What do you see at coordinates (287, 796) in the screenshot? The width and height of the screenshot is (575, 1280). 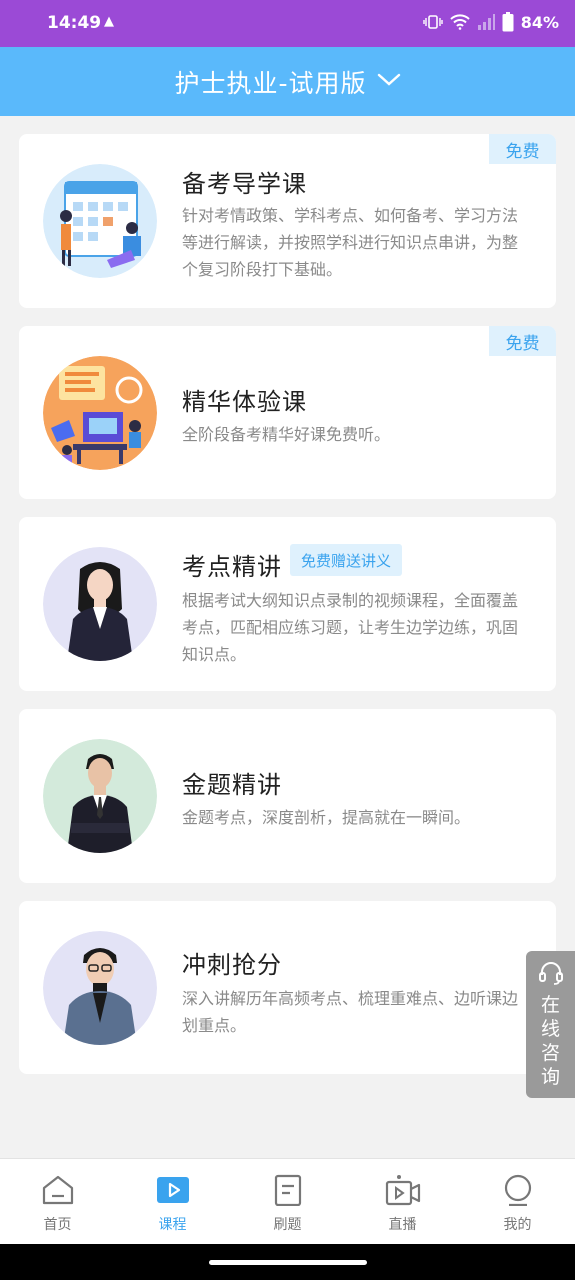 I see `course-card-exam-questions: 金题精讲 金题考点，深度剖析，提高就在一瞬间。` at bounding box center [287, 796].